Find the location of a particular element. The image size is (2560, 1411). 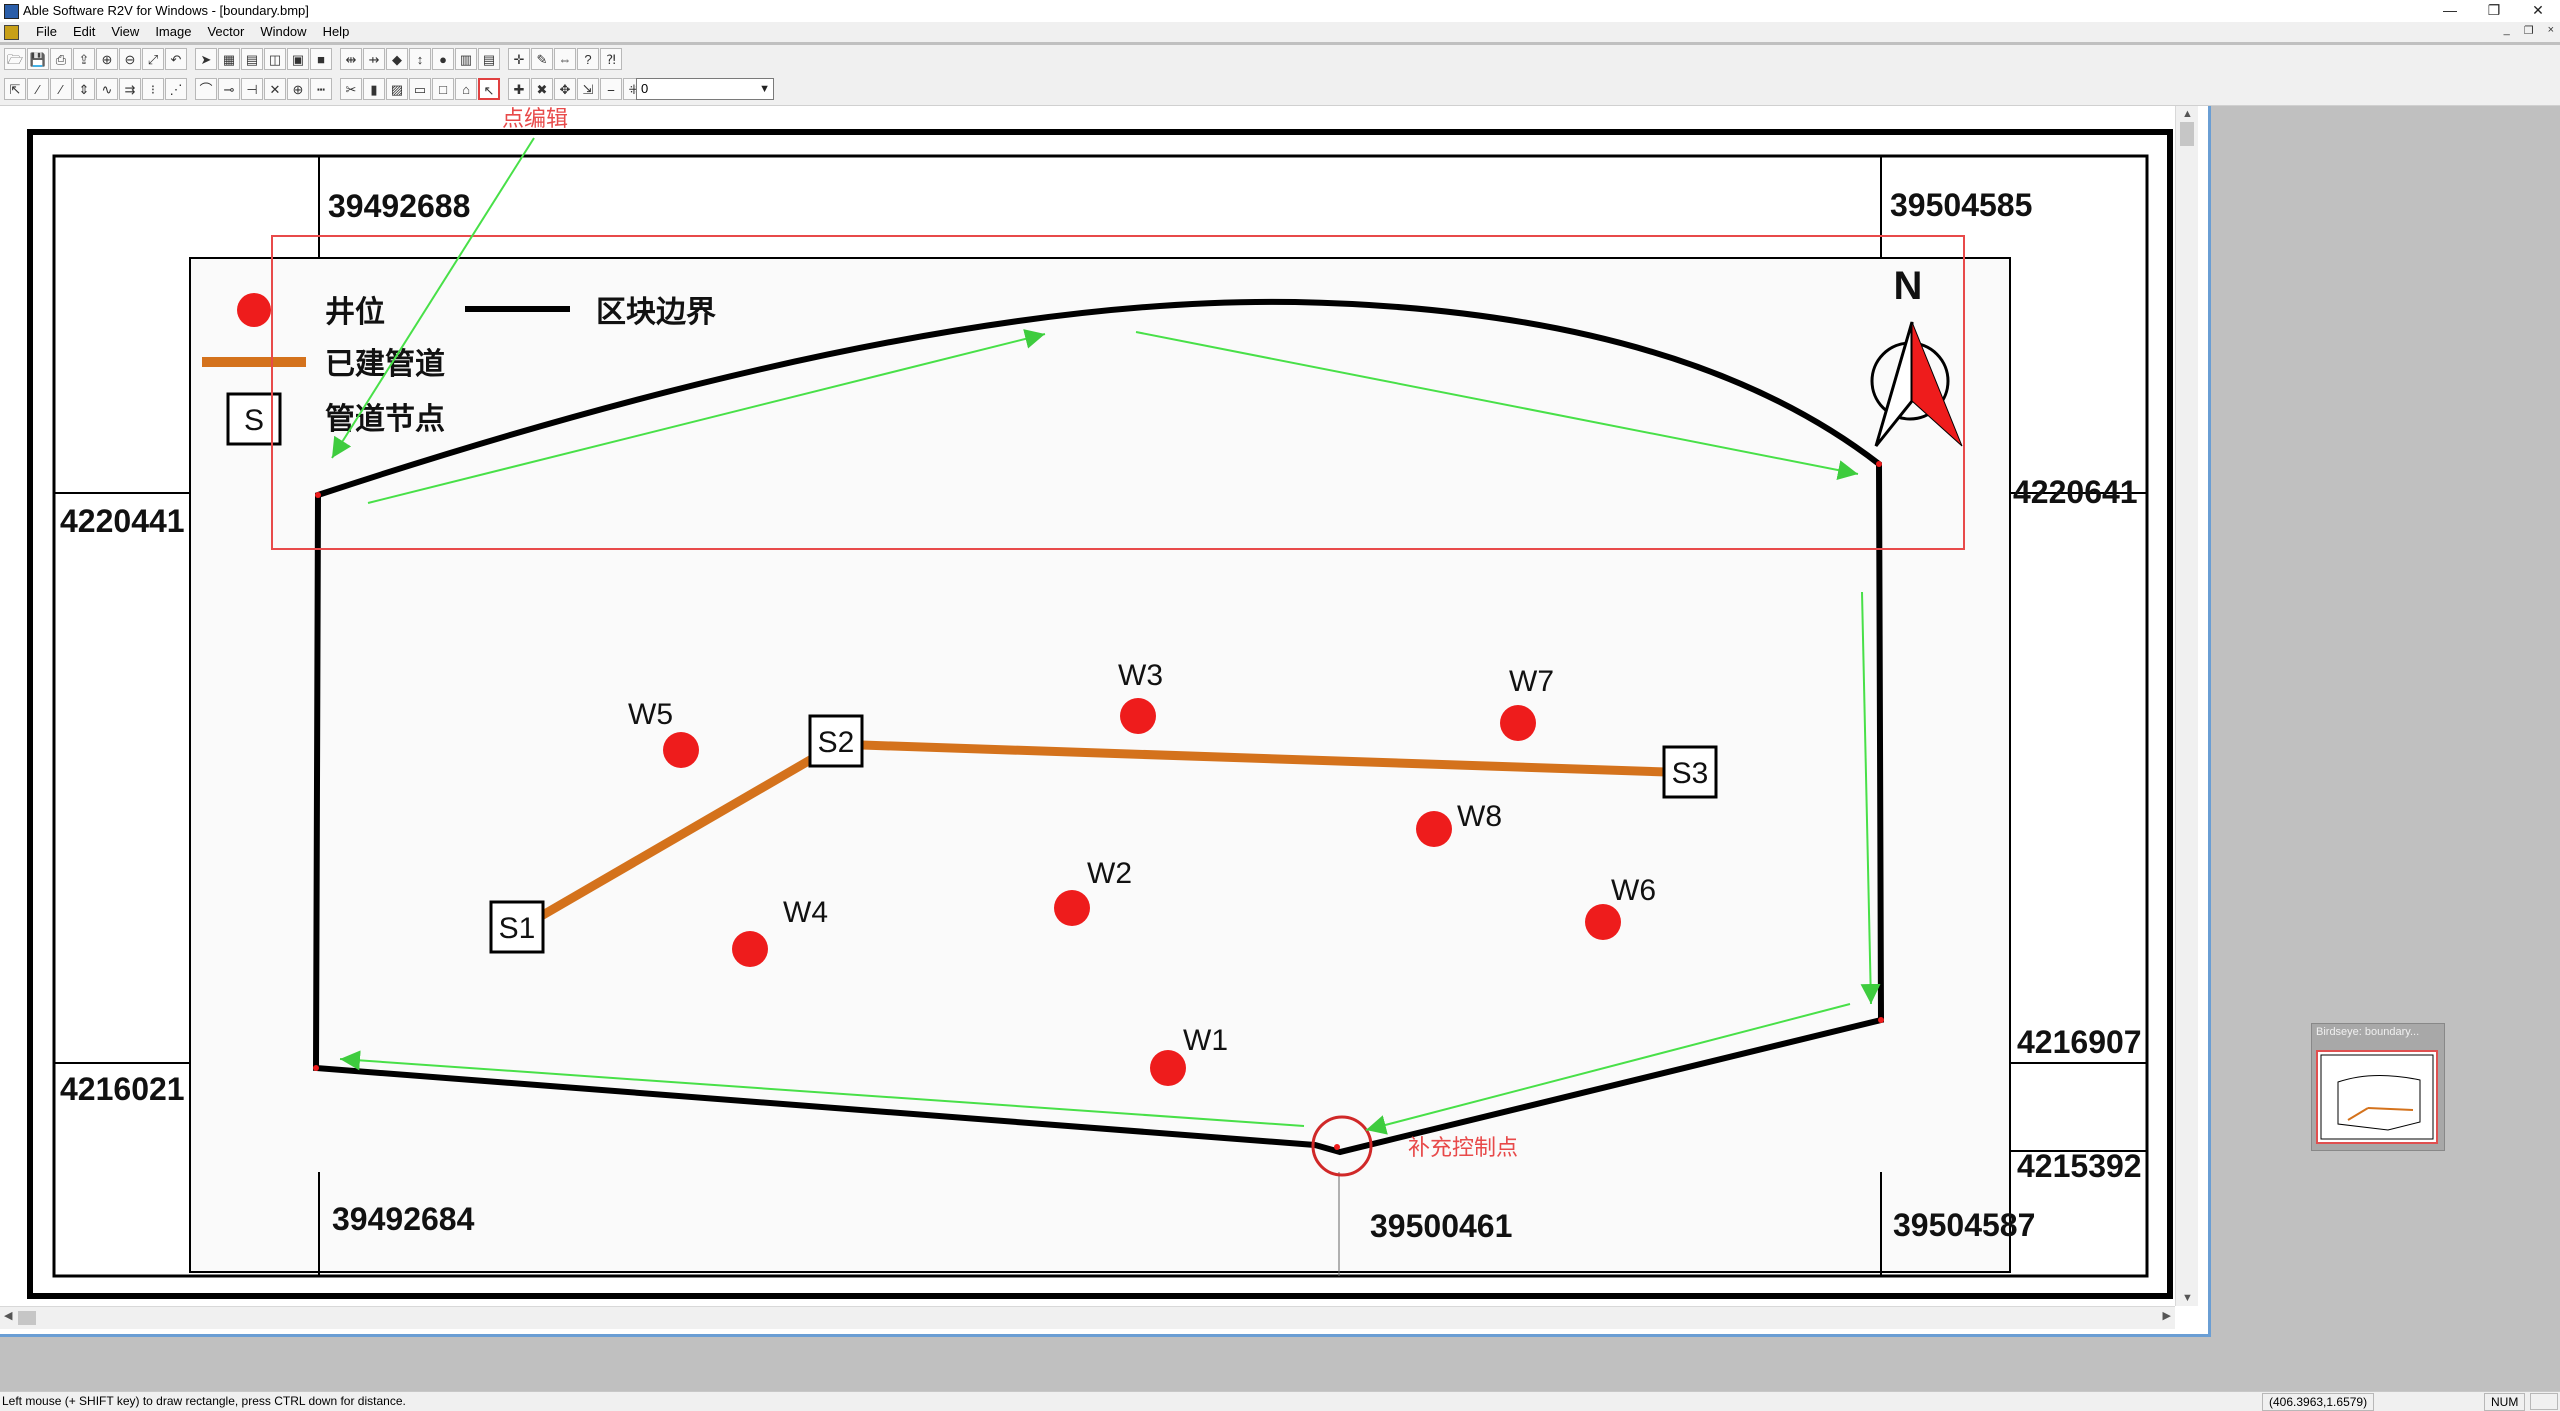

save-icon: 💾 is located at coordinates (38, 59).